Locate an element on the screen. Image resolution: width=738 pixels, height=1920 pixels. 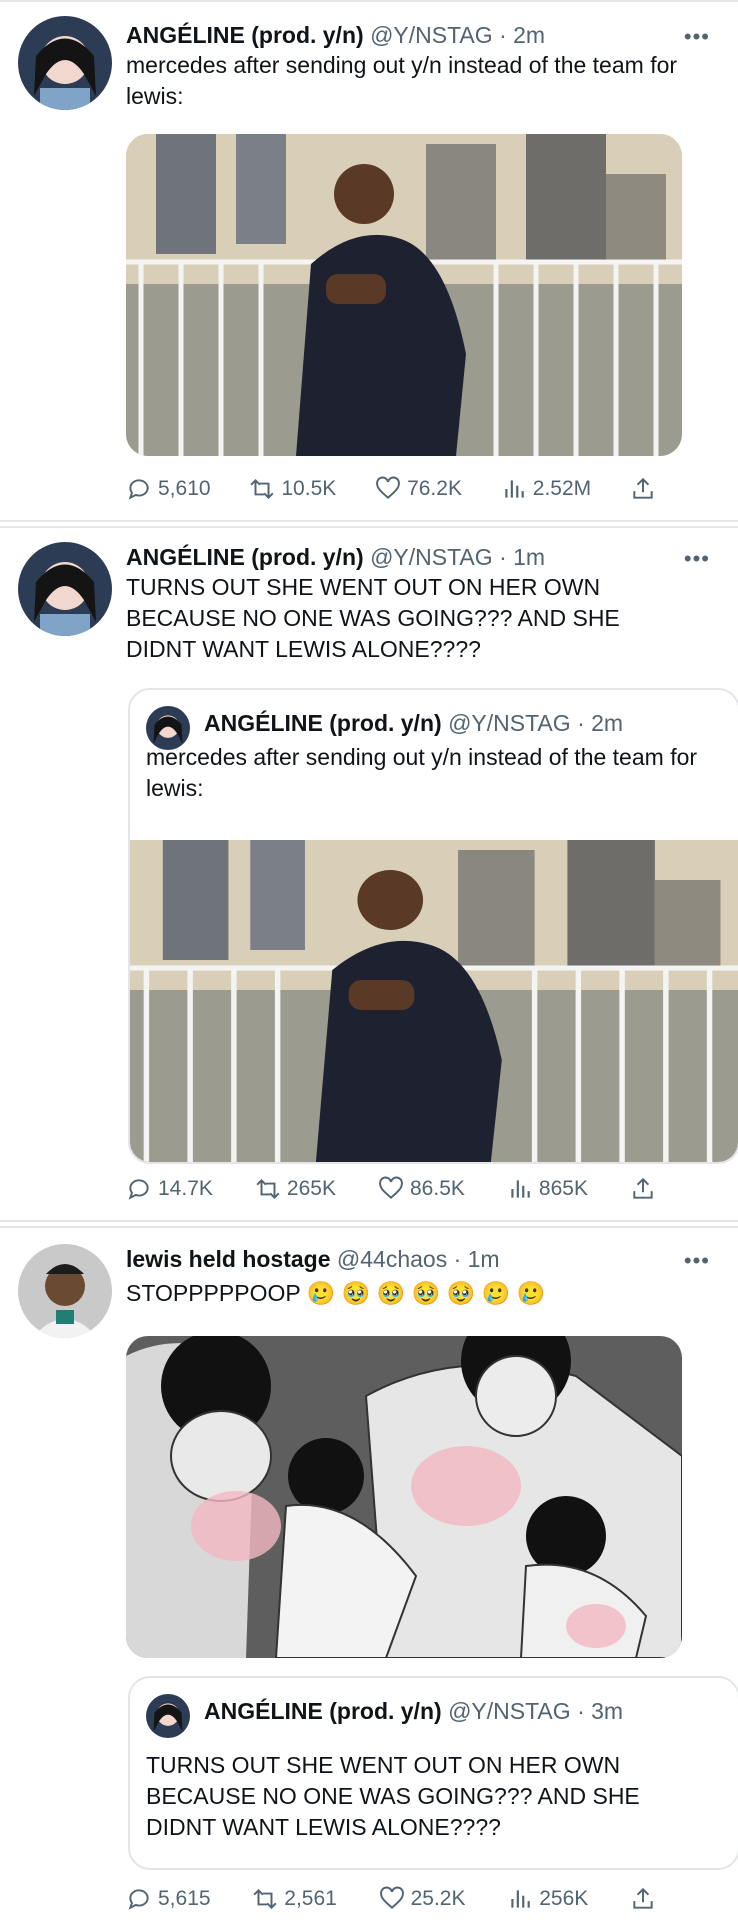
retweet-button: 10.5K is located at coordinates (292, 489).